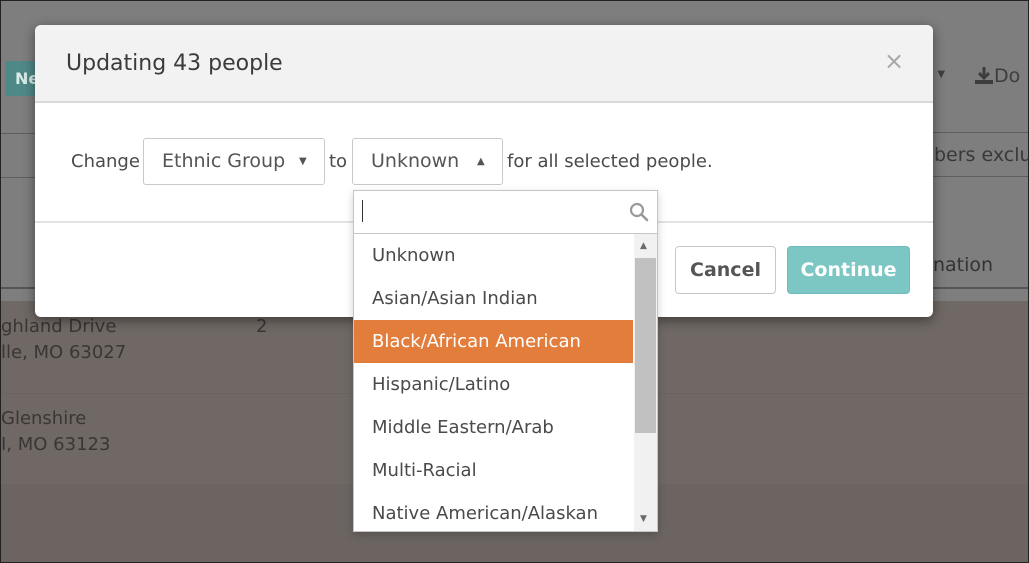 The image size is (1029, 563). I want to click on to-label: to, so click(338, 161).